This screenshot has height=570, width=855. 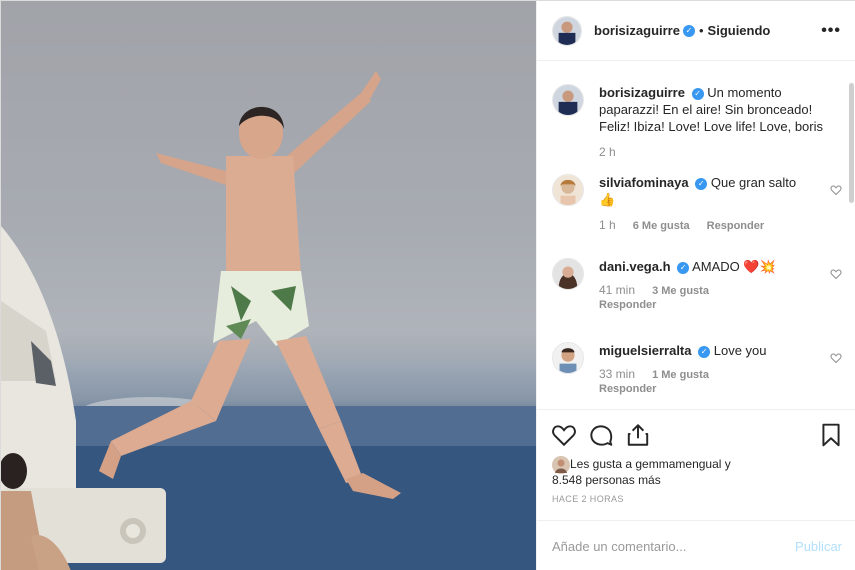 What do you see at coordinates (661, 226) in the screenshot?
I see `likes-count: 6 Me gusta` at bounding box center [661, 226].